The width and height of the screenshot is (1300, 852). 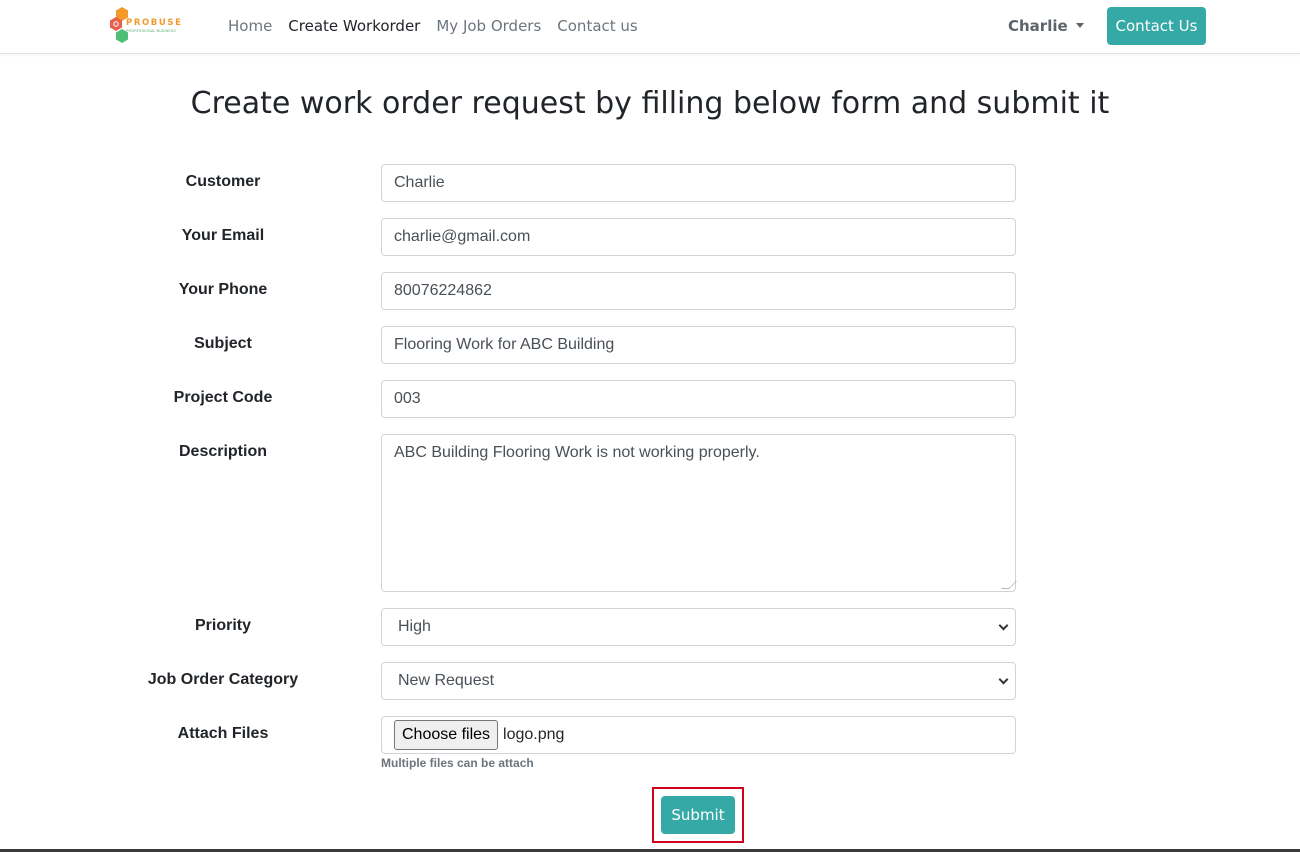 I want to click on brand-name: PROBUSE, so click(x=154, y=23).